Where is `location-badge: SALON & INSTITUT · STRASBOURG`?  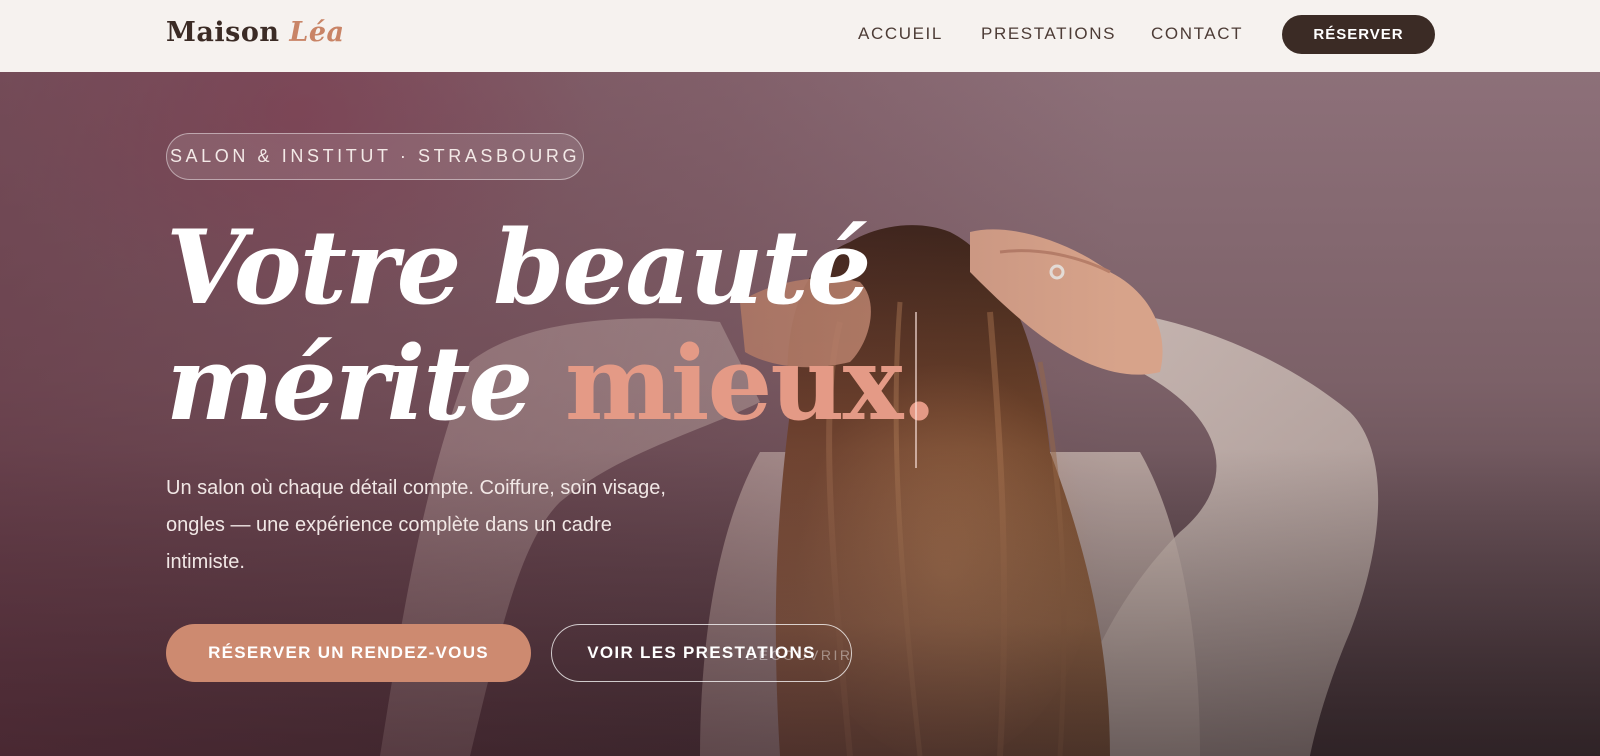
location-badge: SALON & INSTITUT · STRASBOURG is located at coordinates (375, 156).